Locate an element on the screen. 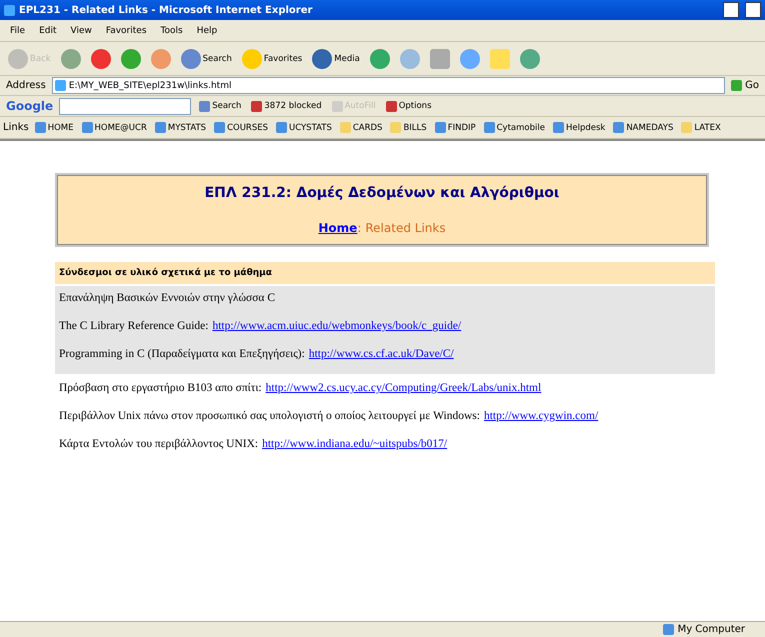 The height and width of the screenshot is (637, 765). minimize-button is located at coordinates (731, 10).